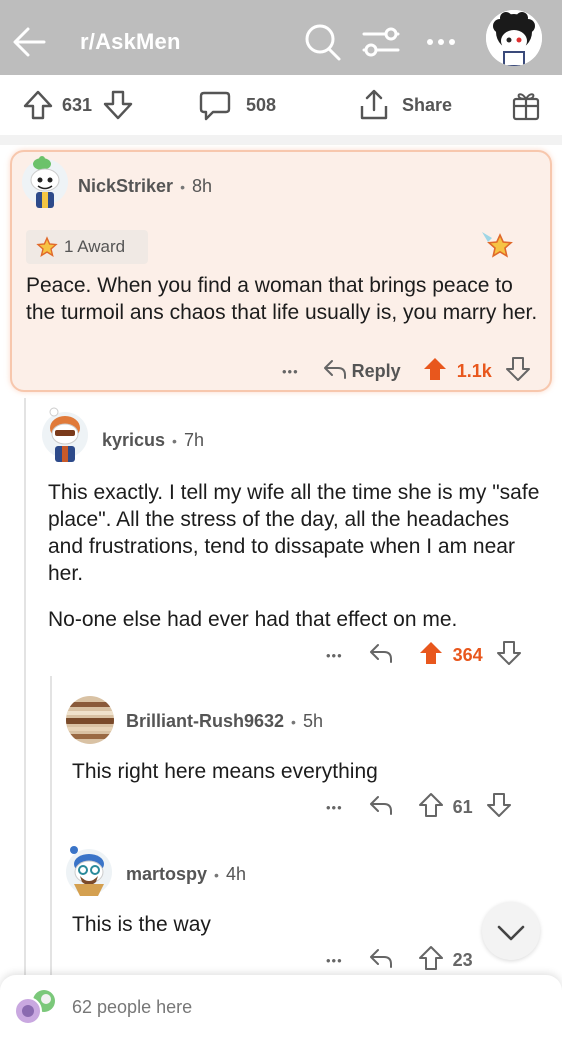 This screenshot has width=562, height=1041. Describe the element at coordinates (281, 1008) in the screenshot. I see `presence-bar: 62 people here` at that location.